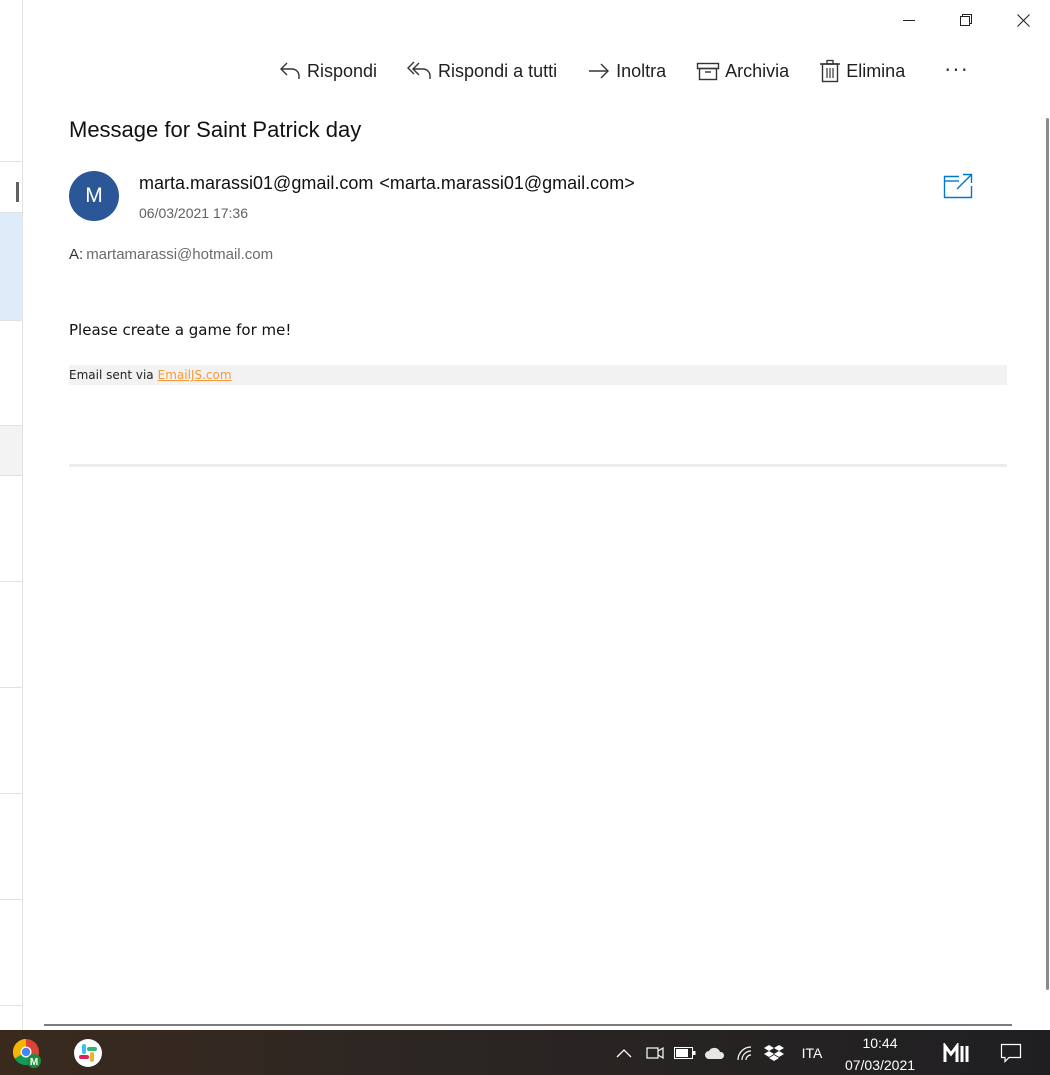 The image size is (1050, 1075). What do you see at coordinates (498, 70) in the screenshot?
I see `reply-all-label: Rispondi a tutti` at bounding box center [498, 70].